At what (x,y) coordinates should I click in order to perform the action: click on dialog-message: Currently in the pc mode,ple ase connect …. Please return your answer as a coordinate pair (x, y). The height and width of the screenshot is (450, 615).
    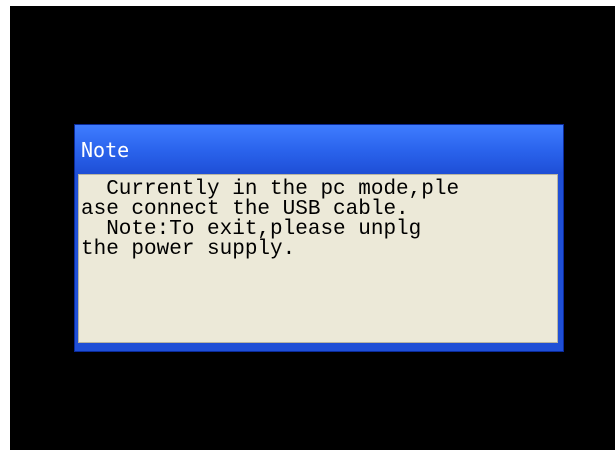
    Looking at the image, I should click on (270, 219).